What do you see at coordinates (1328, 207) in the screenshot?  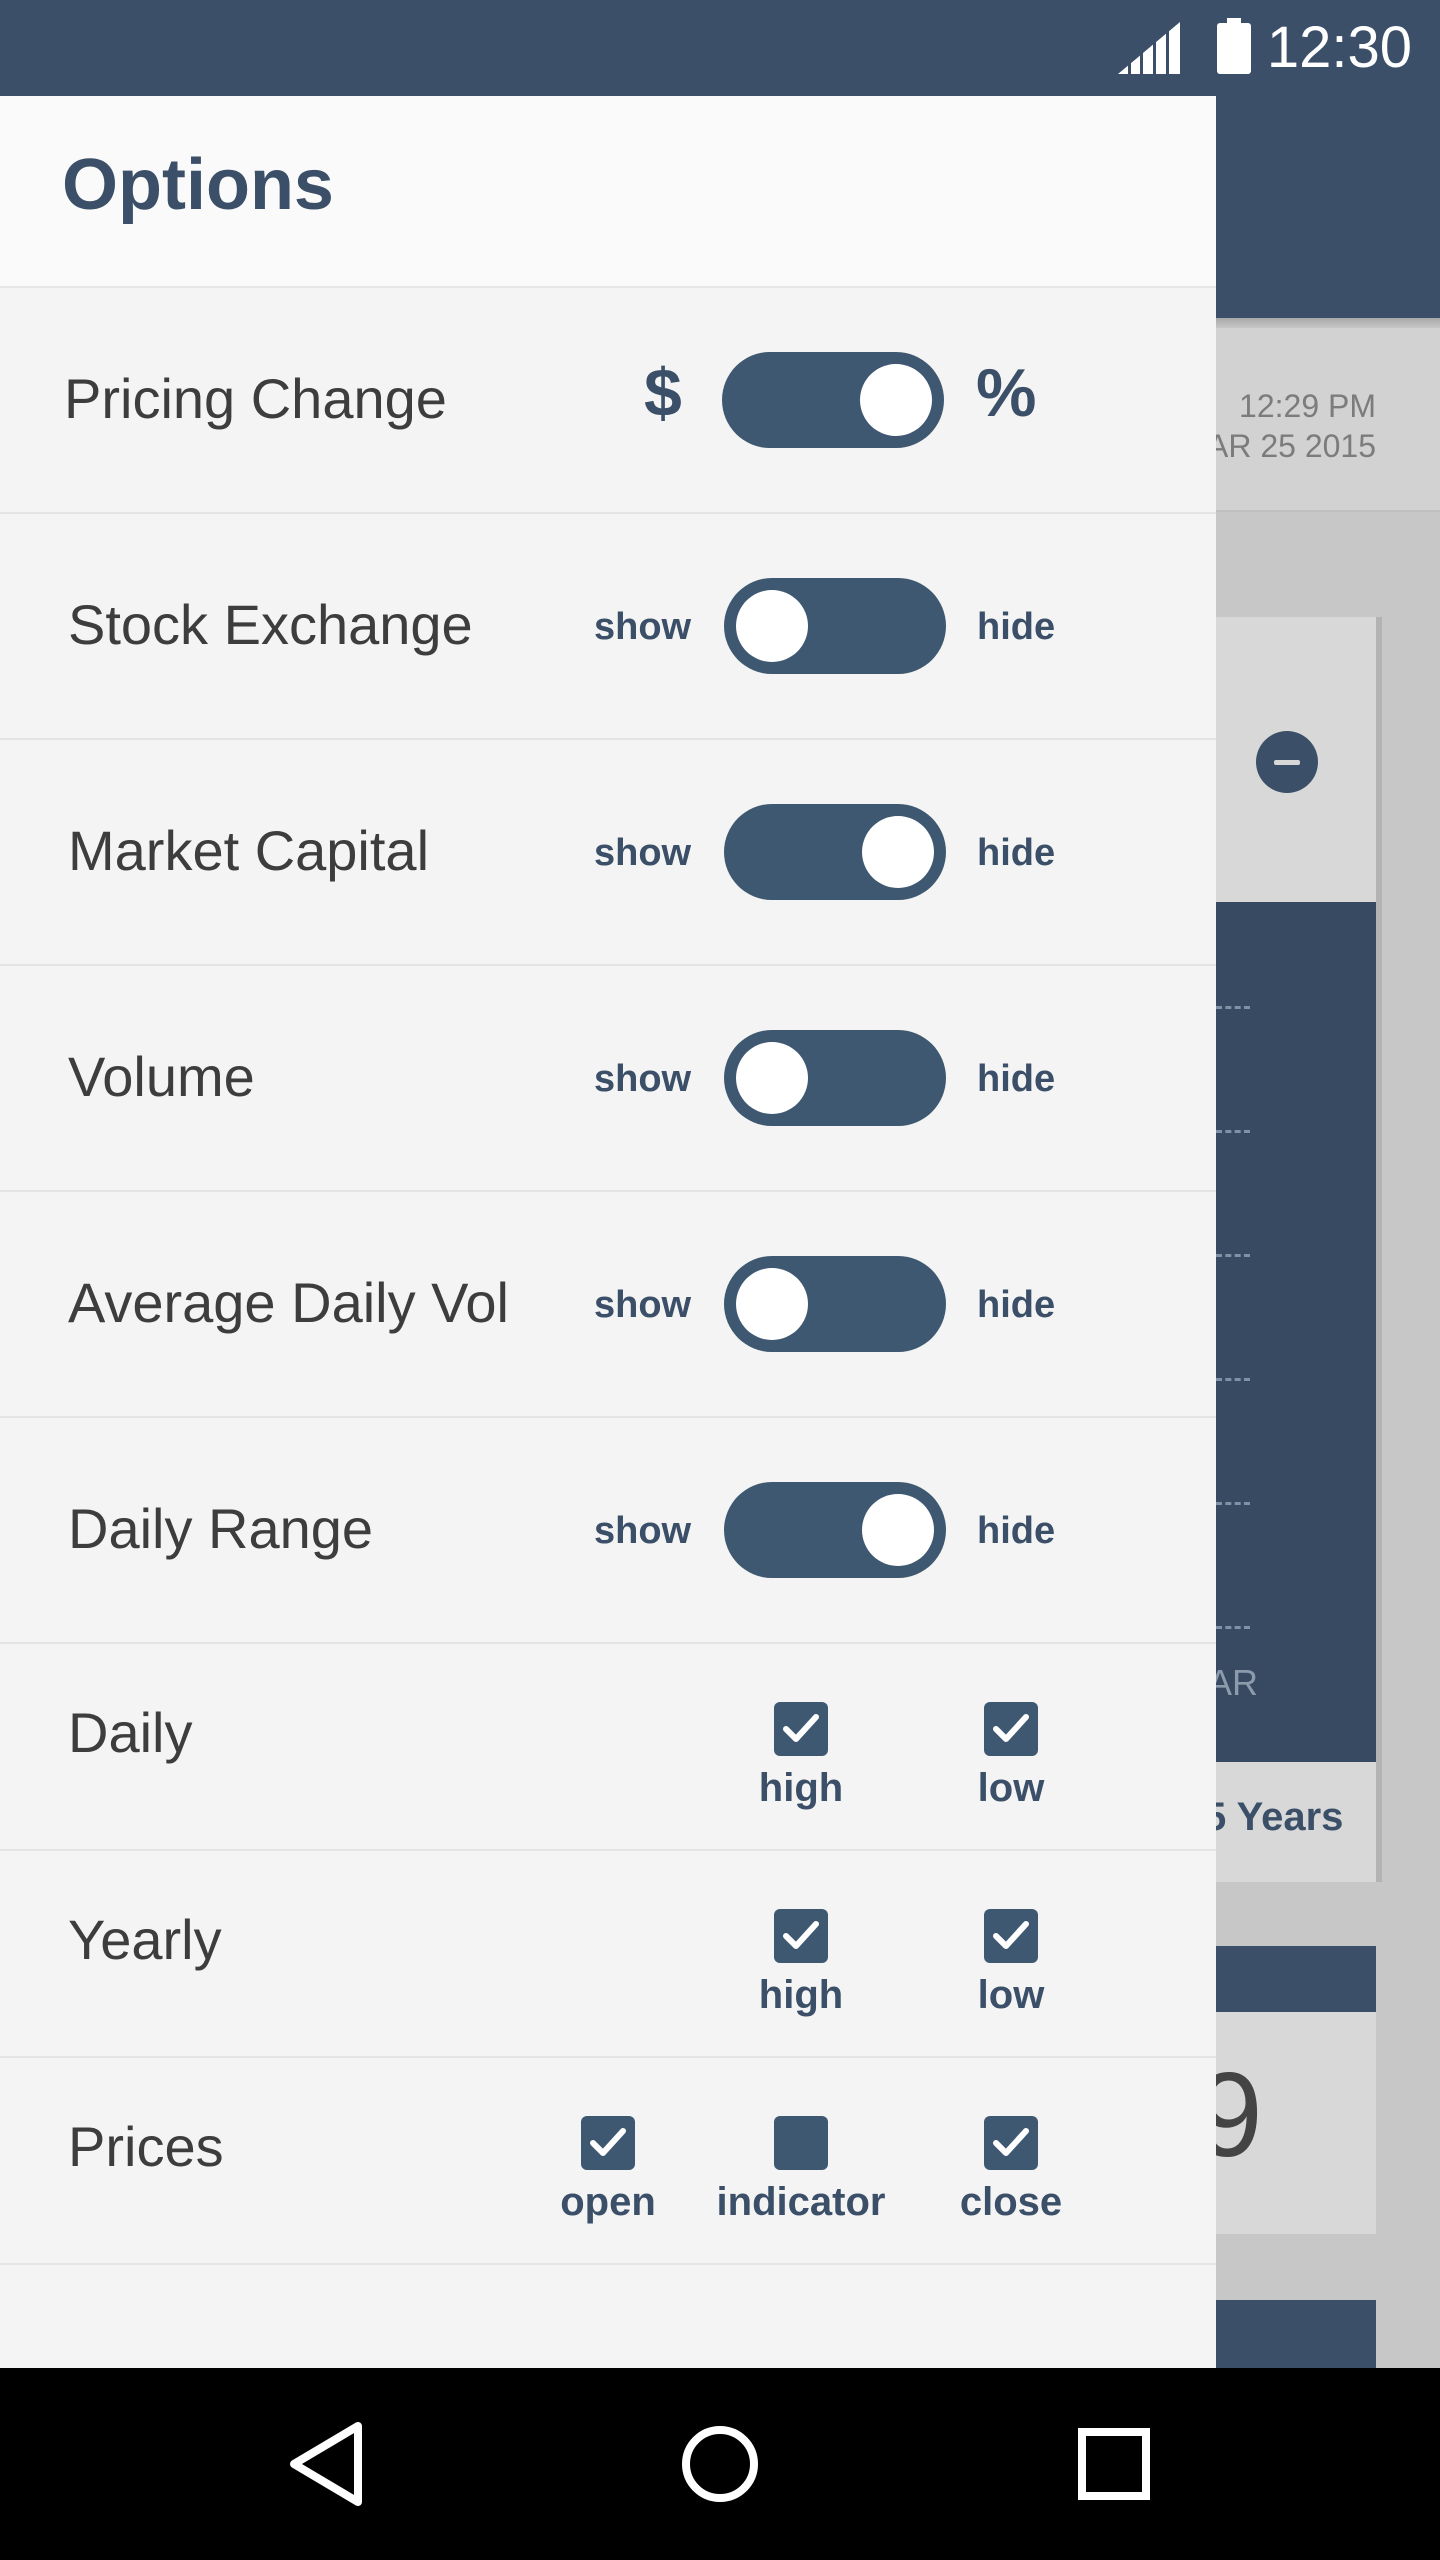 I see `background-app-bar` at bounding box center [1328, 207].